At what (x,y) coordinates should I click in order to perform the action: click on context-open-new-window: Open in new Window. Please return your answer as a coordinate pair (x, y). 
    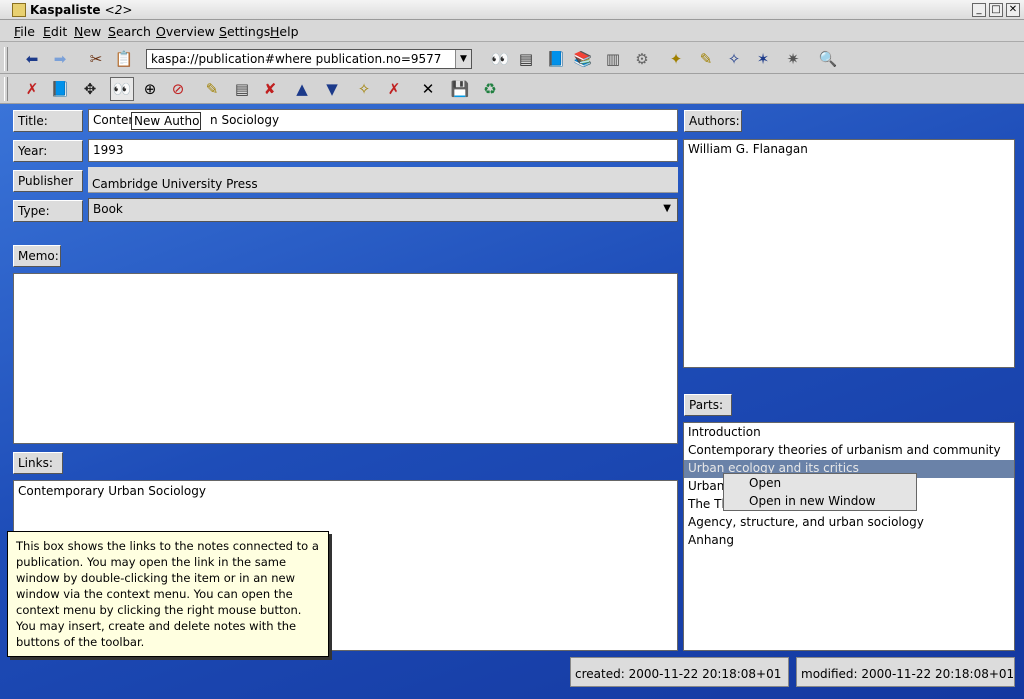
    Looking at the image, I should click on (812, 501).